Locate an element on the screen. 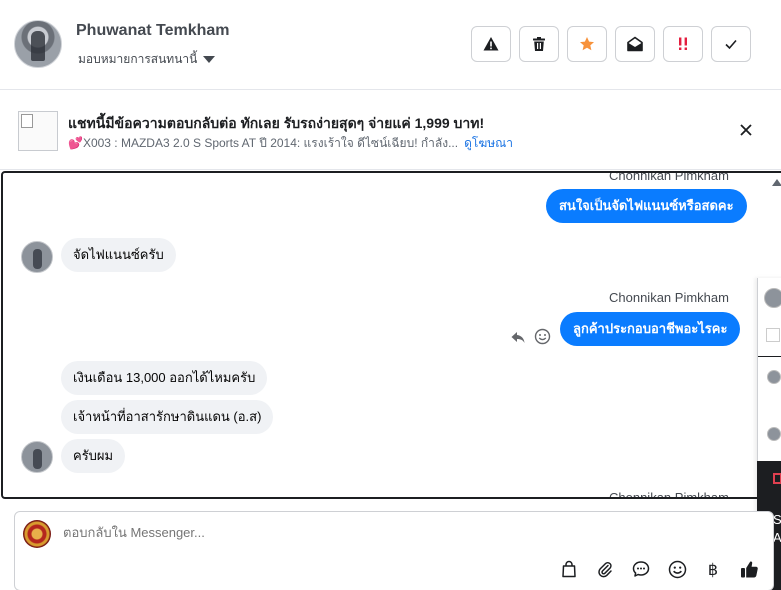  emoji-icon is located at coordinates (677, 569).